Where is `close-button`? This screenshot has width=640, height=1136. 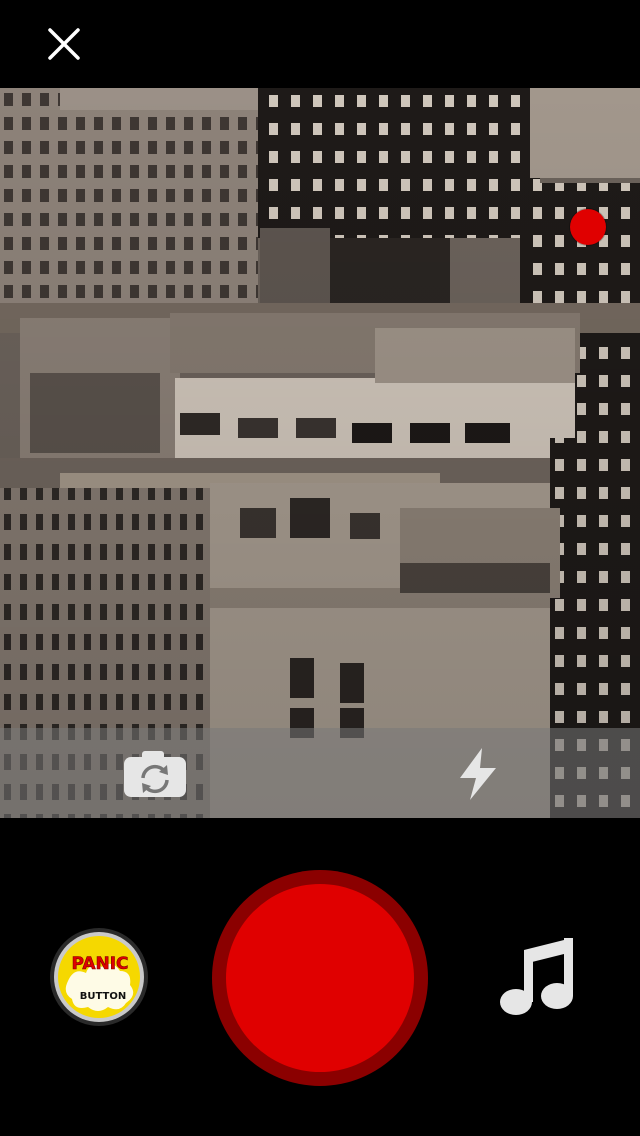 close-button is located at coordinates (64, 44).